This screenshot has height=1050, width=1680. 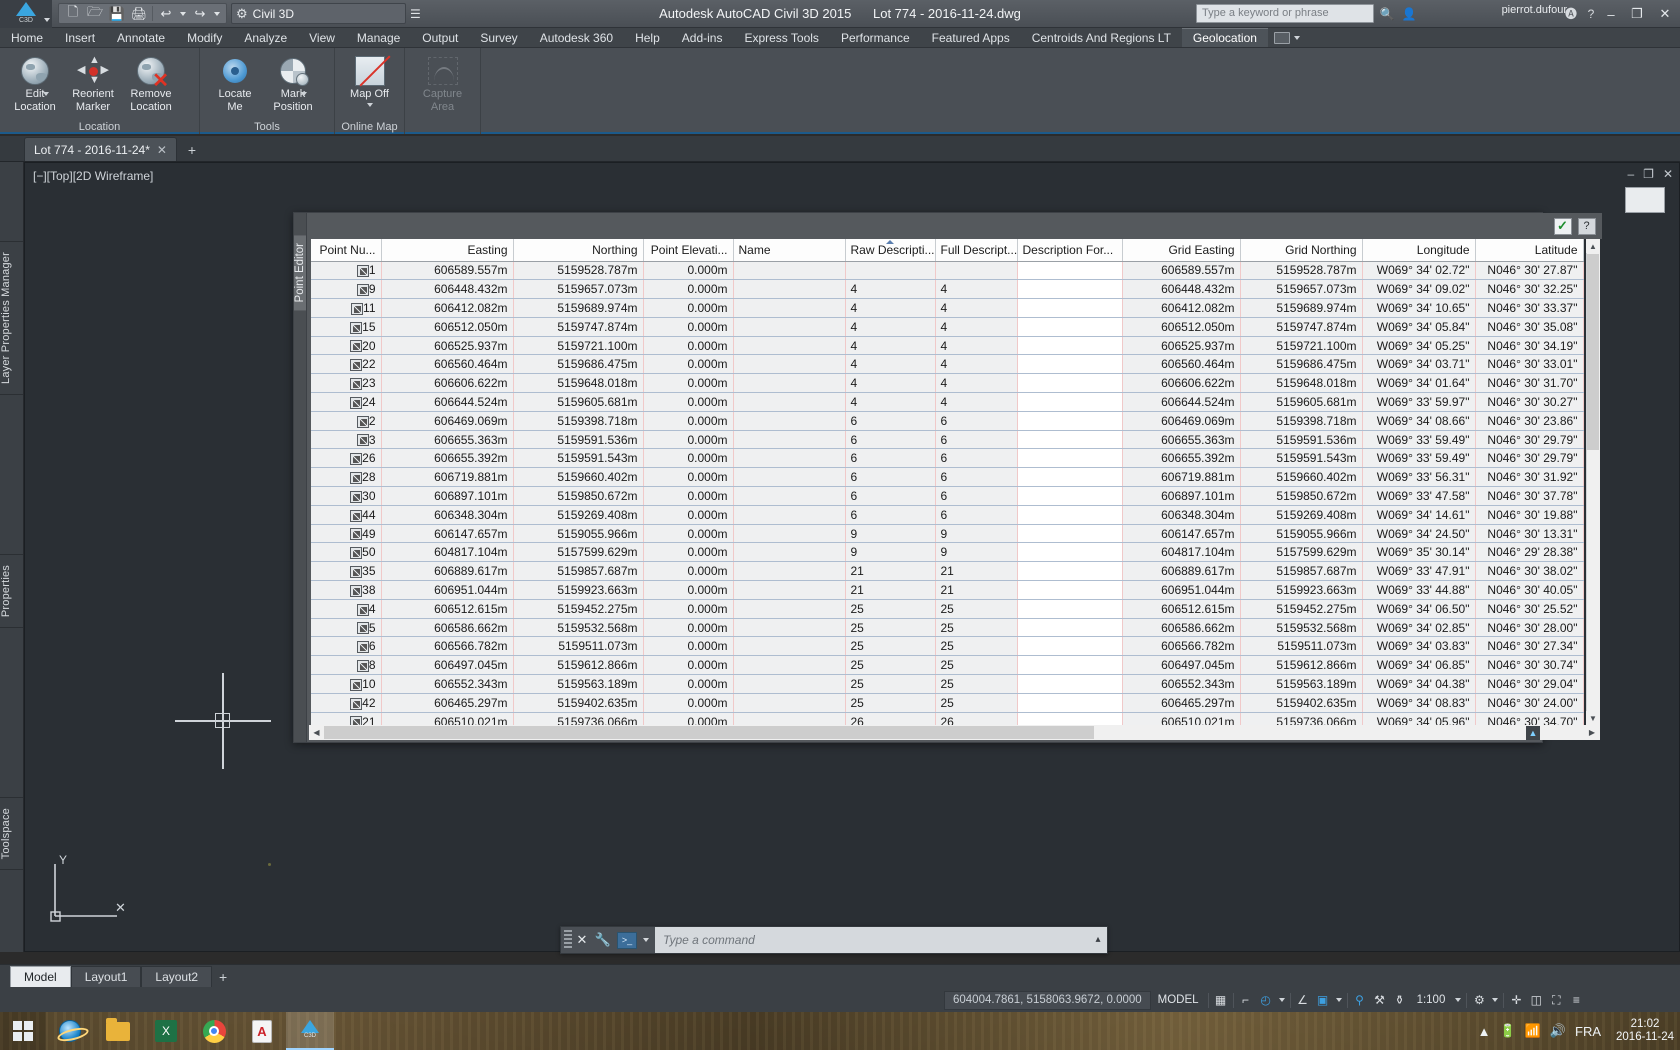 I want to click on ribbon-tab-output: Output, so click(x=440, y=37).